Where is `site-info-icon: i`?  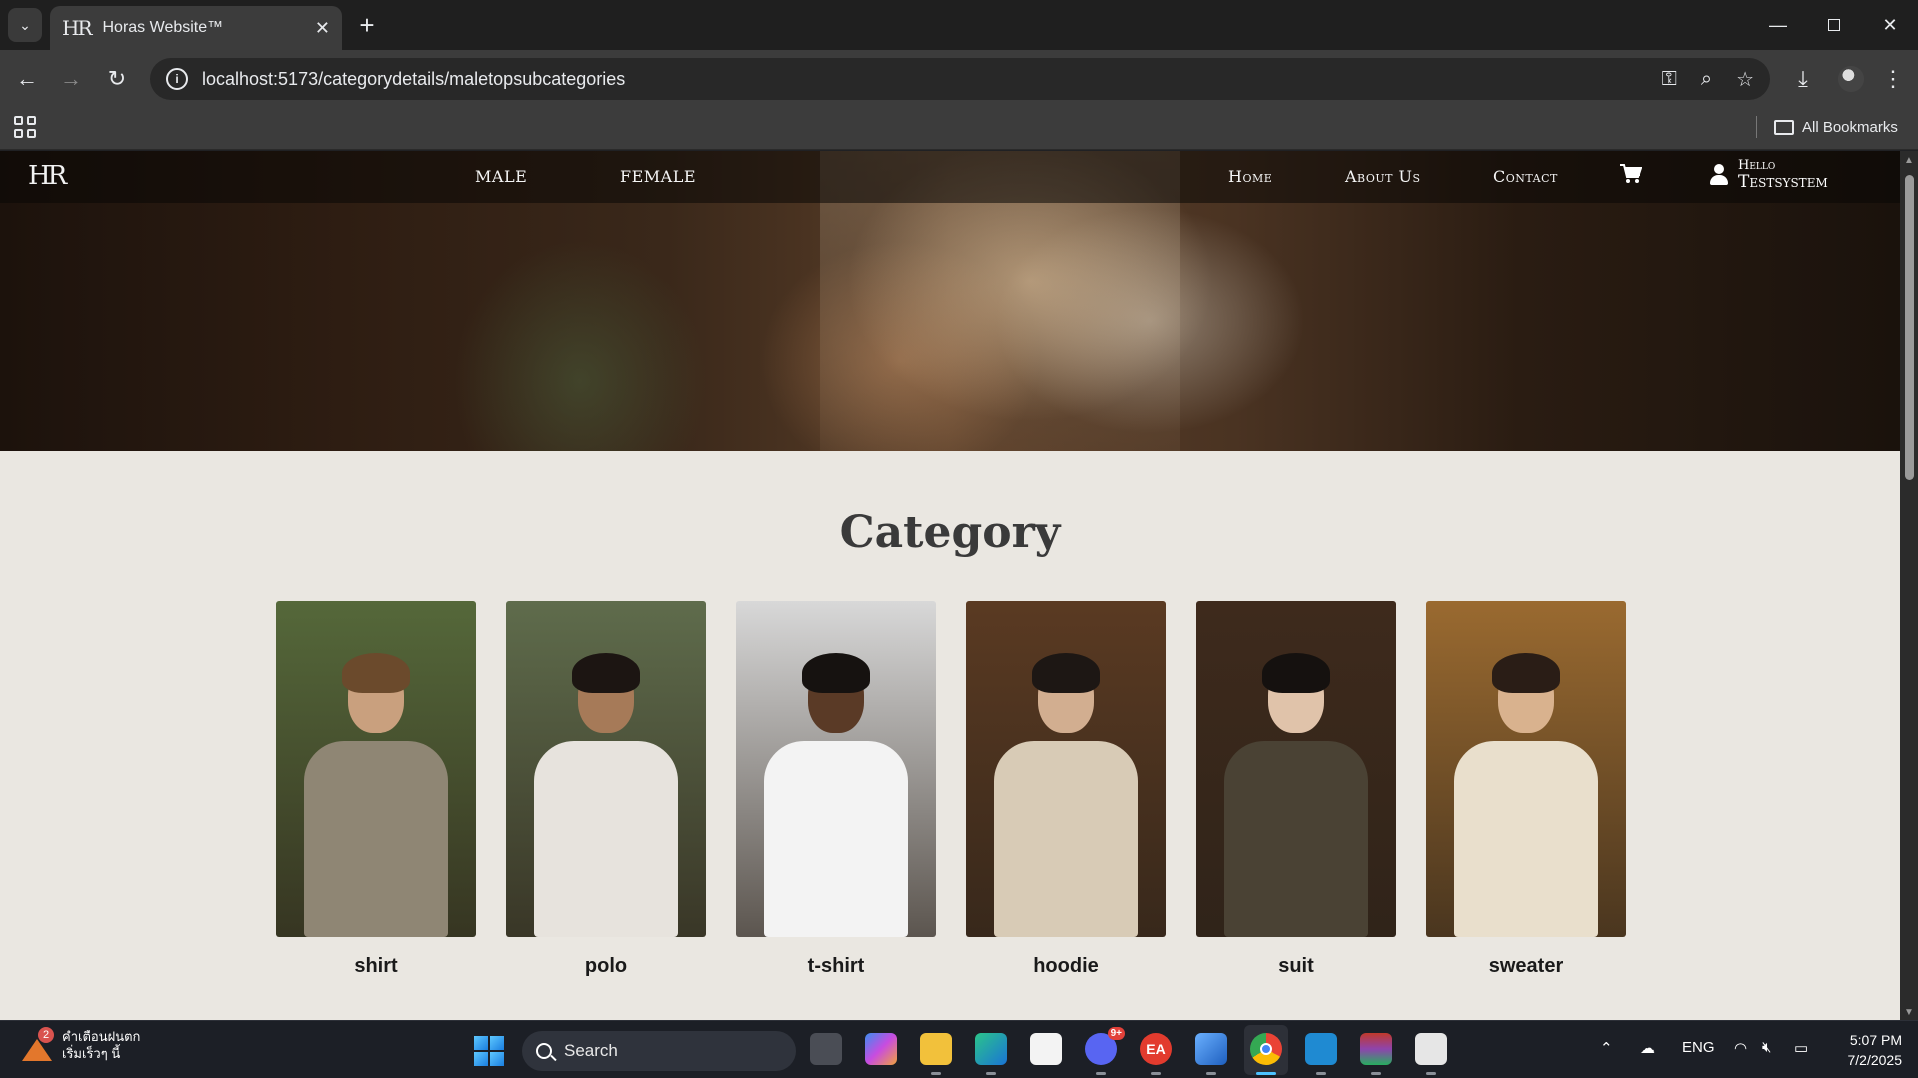 site-info-icon: i is located at coordinates (177, 79).